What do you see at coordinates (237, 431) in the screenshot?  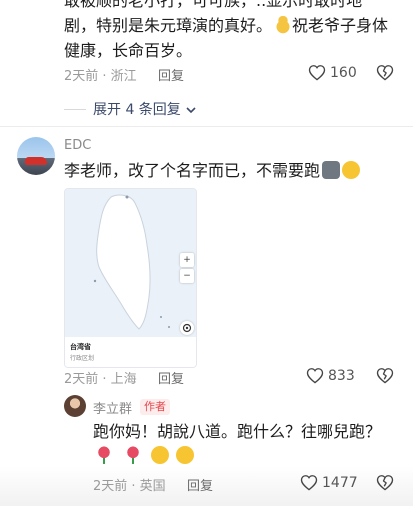 I see `comment-text: 跑你妈！胡說八道。跑什么？往哪兒跑？` at bounding box center [237, 431].